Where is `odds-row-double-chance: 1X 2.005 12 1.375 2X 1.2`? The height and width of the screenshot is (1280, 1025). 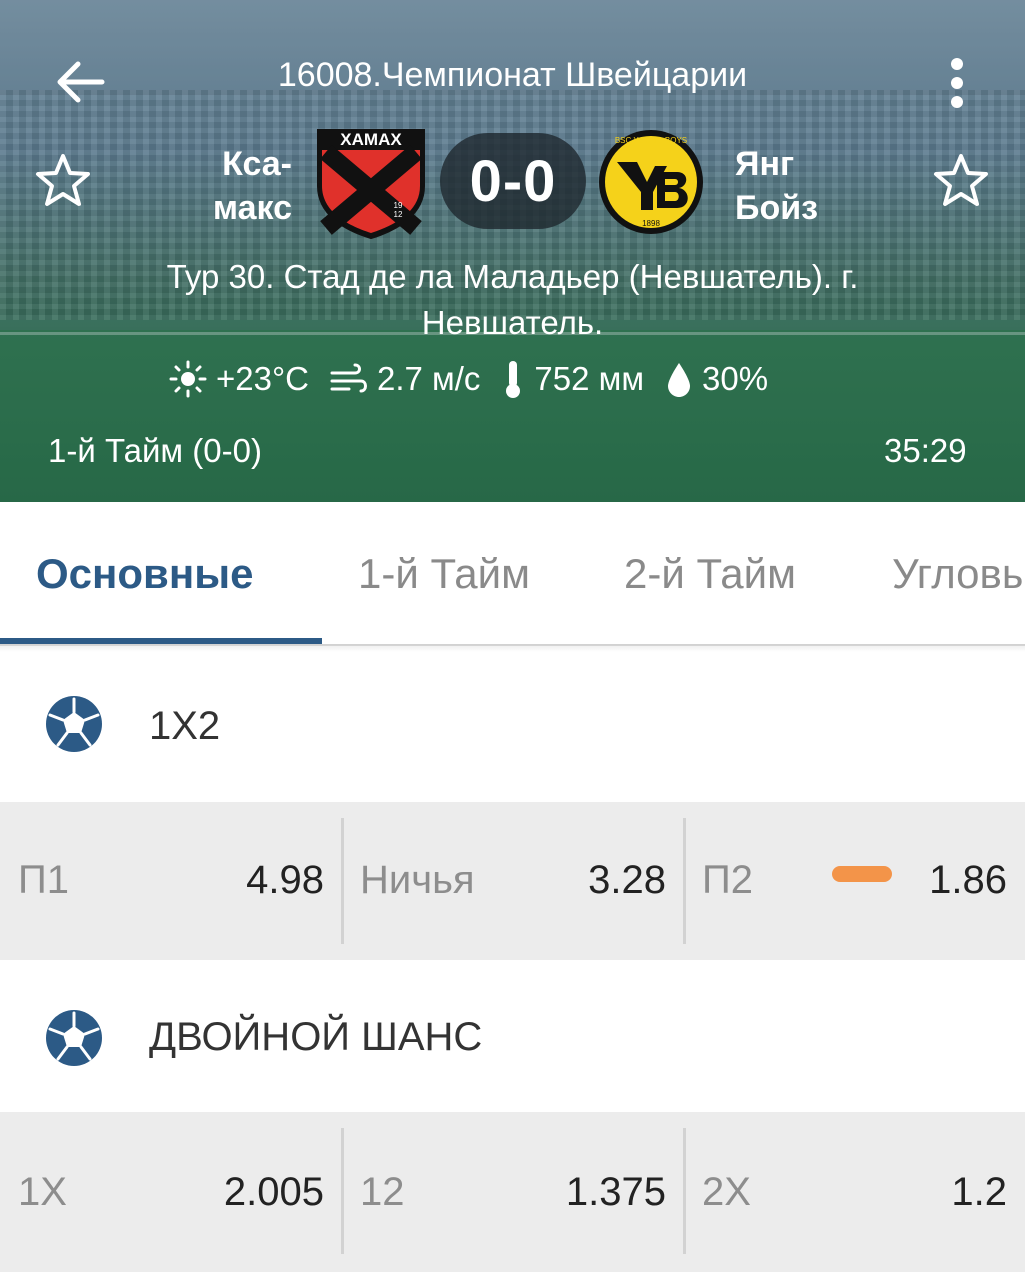
odds-row-double-chance: 1X 2.005 12 1.375 2X 1.2 is located at coordinates (512, 1192).